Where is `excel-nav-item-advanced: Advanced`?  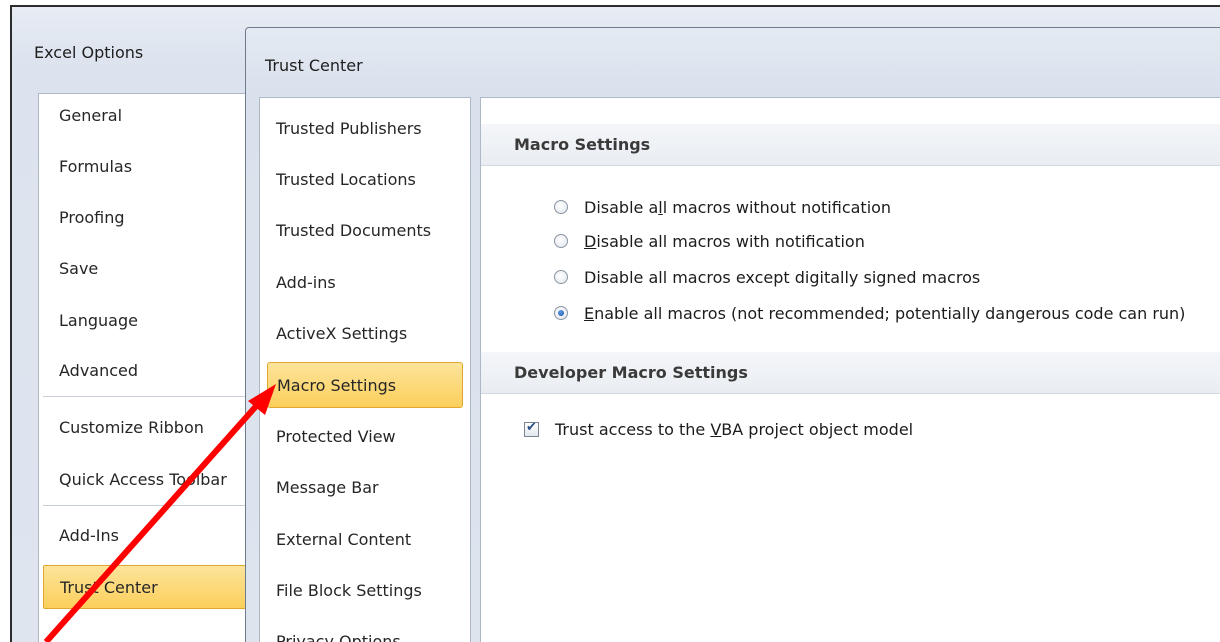
excel-nav-item-advanced: Advanced is located at coordinates (148, 371).